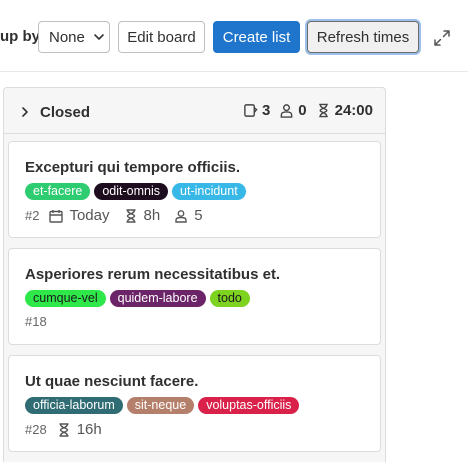  I want to click on label: ut-incidunt, so click(209, 191).